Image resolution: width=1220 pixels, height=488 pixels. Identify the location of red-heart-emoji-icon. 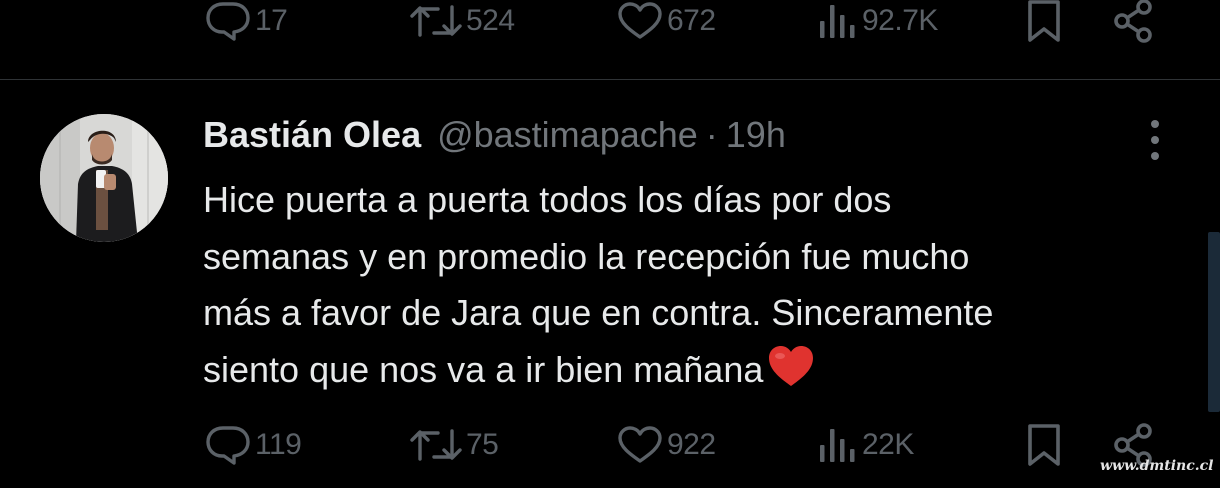
(791, 374).